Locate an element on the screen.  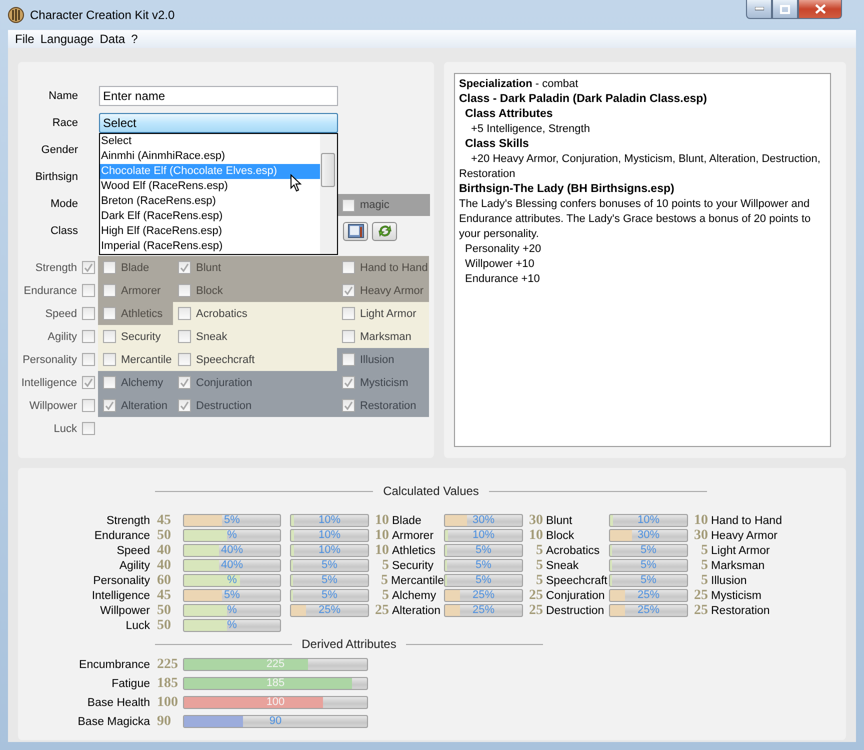
section-title: Derived Attributes is located at coordinates (349, 644).